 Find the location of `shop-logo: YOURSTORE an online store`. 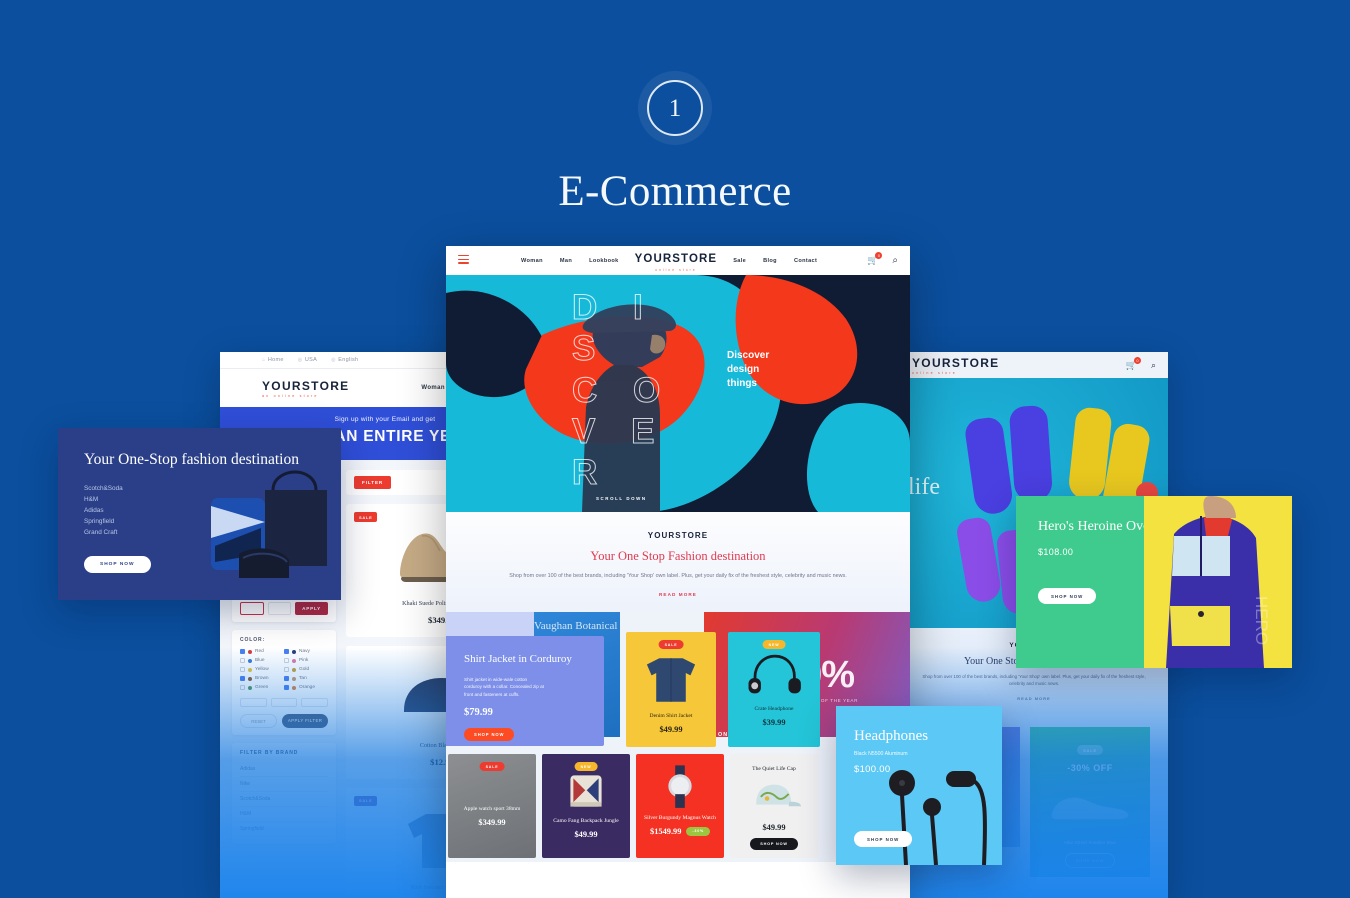

shop-logo: YOURSTORE an online store is located at coordinates (306, 388).